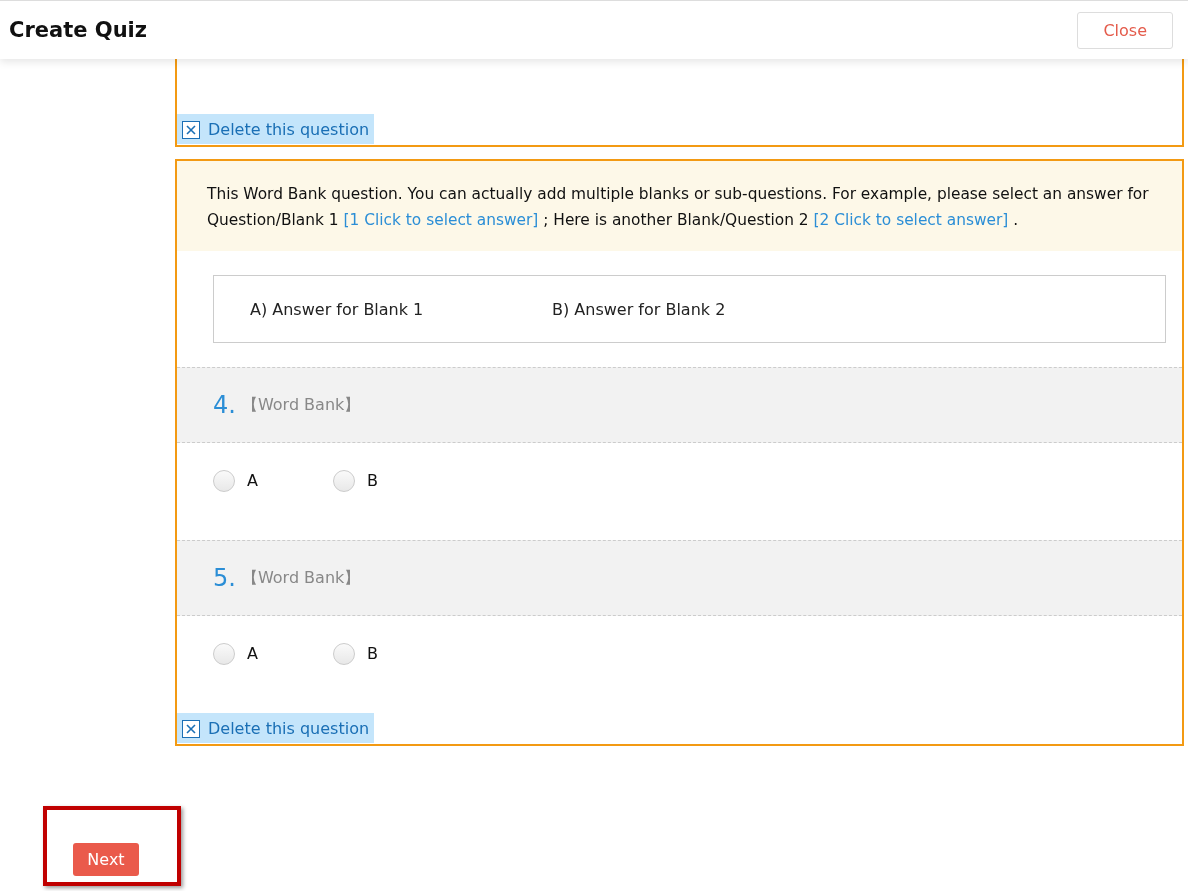 This screenshot has width=1188, height=891. Describe the element at coordinates (1125, 30) in the screenshot. I see `close-button: Close` at that location.